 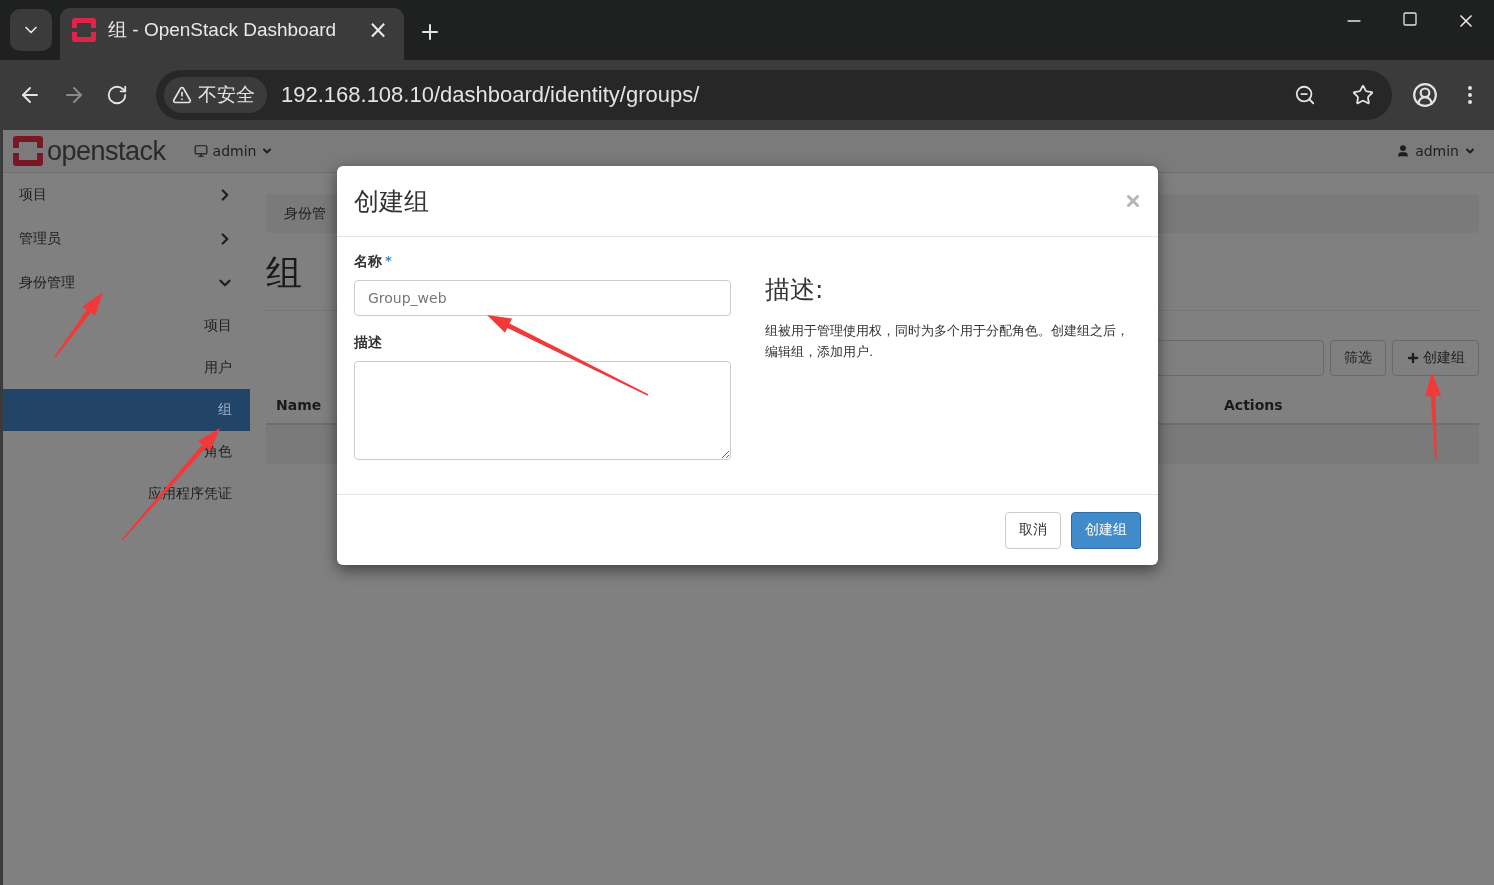 I want to click on help-heading: 描述:, so click(x=795, y=290).